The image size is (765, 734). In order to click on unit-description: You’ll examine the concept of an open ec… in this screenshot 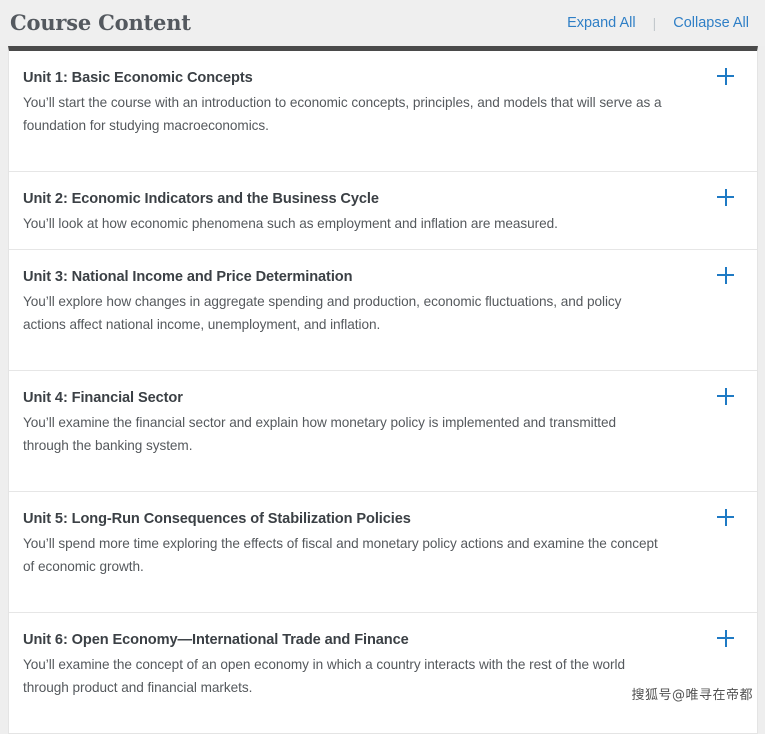, I will do `click(324, 676)`.